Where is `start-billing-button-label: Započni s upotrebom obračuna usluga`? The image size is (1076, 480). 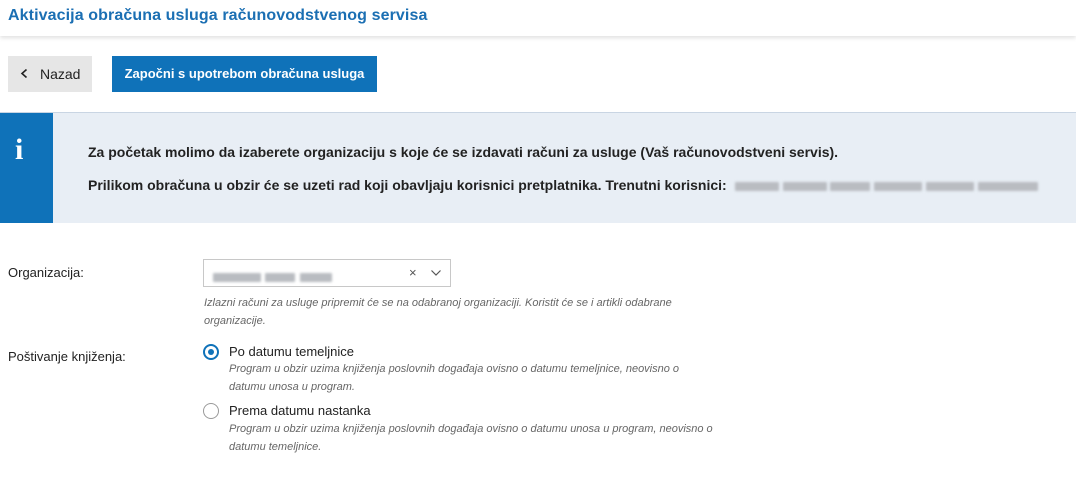 start-billing-button-label: Započni s upotrebom obračuna usluga is located at coordinates (244, 73).